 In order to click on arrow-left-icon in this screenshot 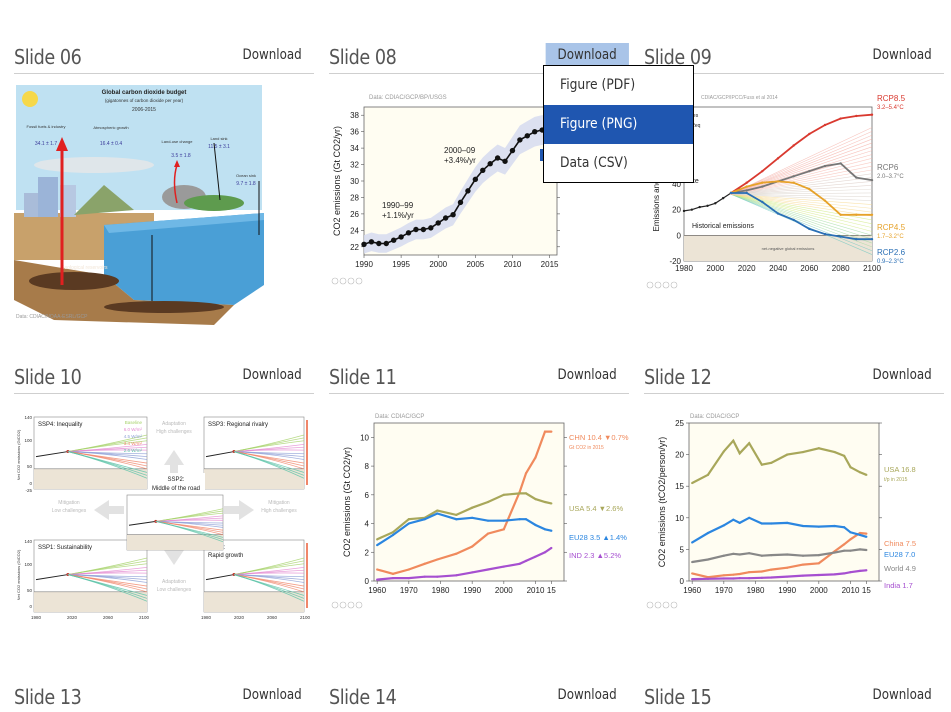, I will do `click(109, 510)`.